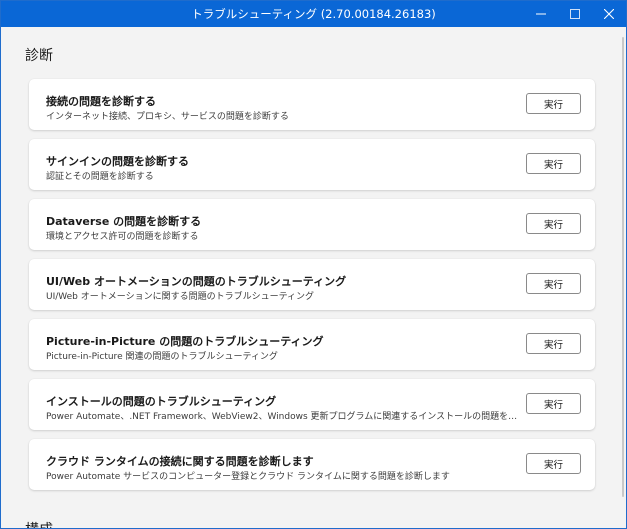 The height and width of the screenshot is (529, 627). Describe the element at coordinates (312, 164) in the screenshot. I see `troubleshoot-card-signin: サインインの問題を診断する 認証とその問題を診断する 実行` at that location.